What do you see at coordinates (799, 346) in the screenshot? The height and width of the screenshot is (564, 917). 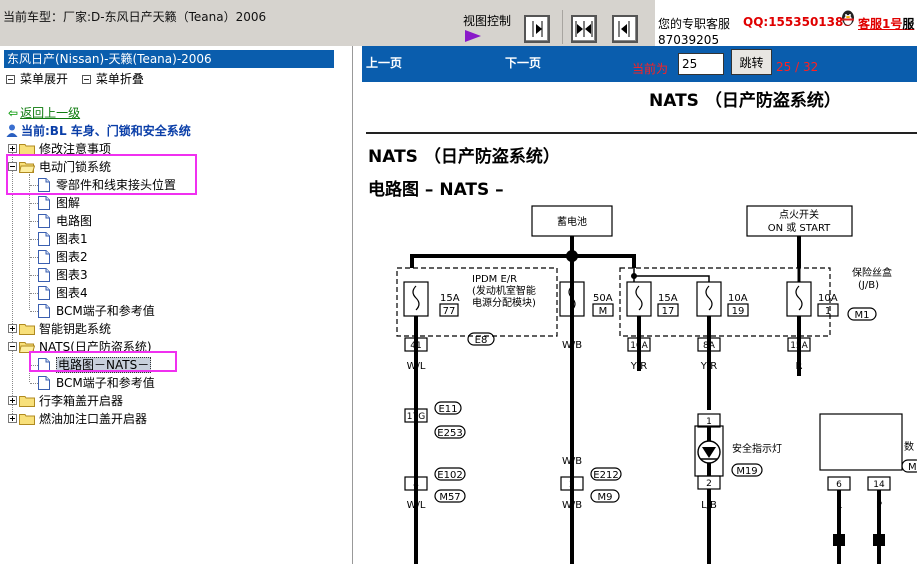 I see `terminal-15a-label: 15A` at bounding box center [799, 346].